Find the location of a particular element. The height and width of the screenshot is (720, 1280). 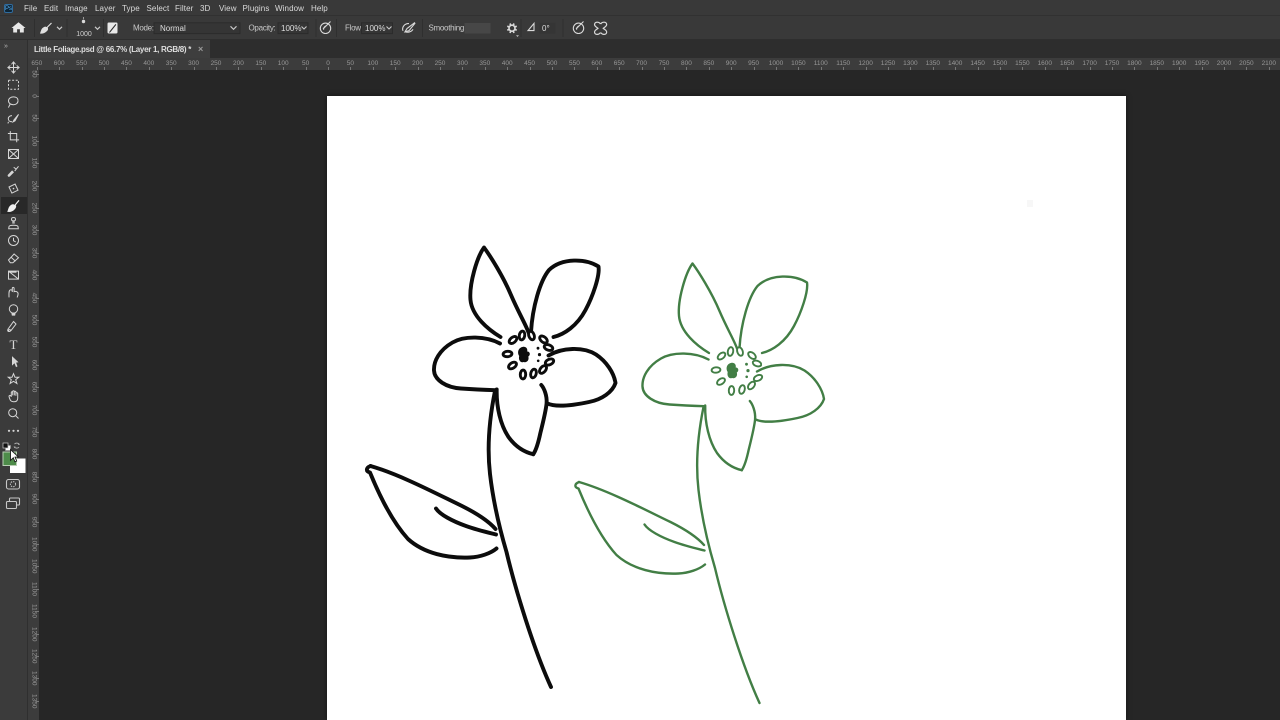

svg-text: Normal is located at coordinates (173, 28).